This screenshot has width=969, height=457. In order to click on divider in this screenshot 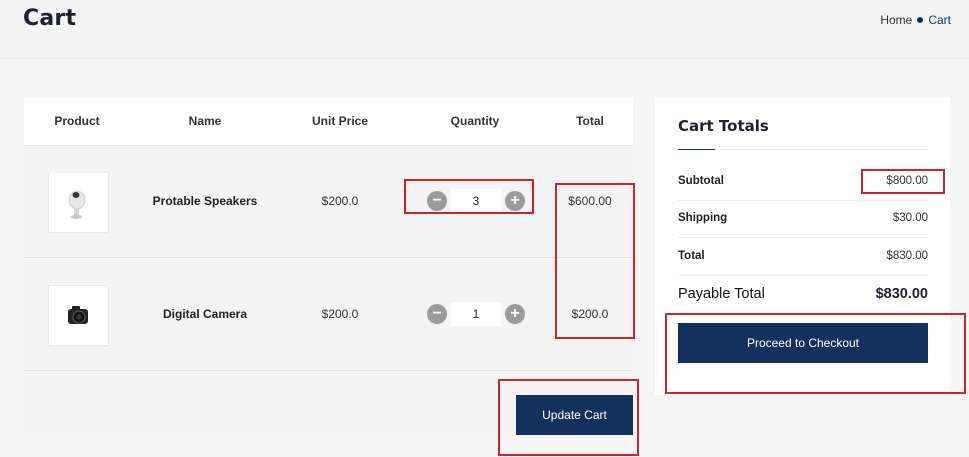, I will do `click(803, 149)`.